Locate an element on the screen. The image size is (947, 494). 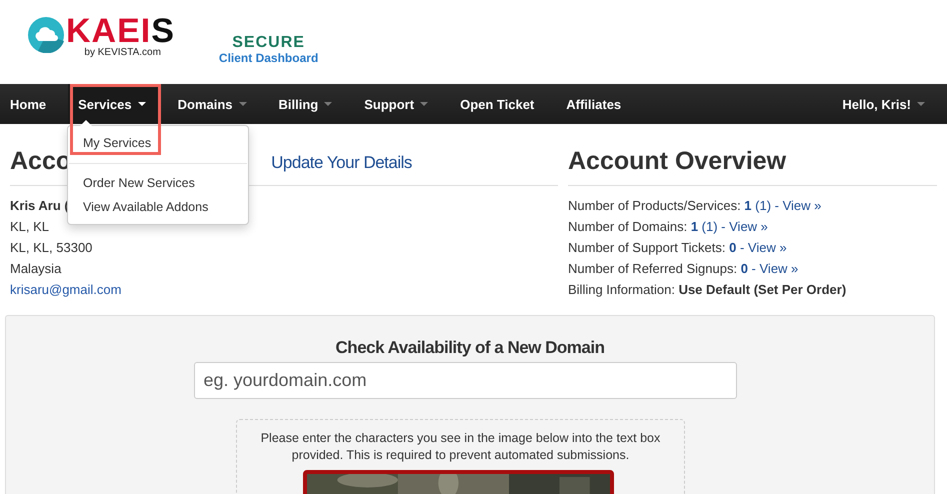
overview-row-text: Number of Support Tickets: 0 - View » is located at coordinates (678, 248).